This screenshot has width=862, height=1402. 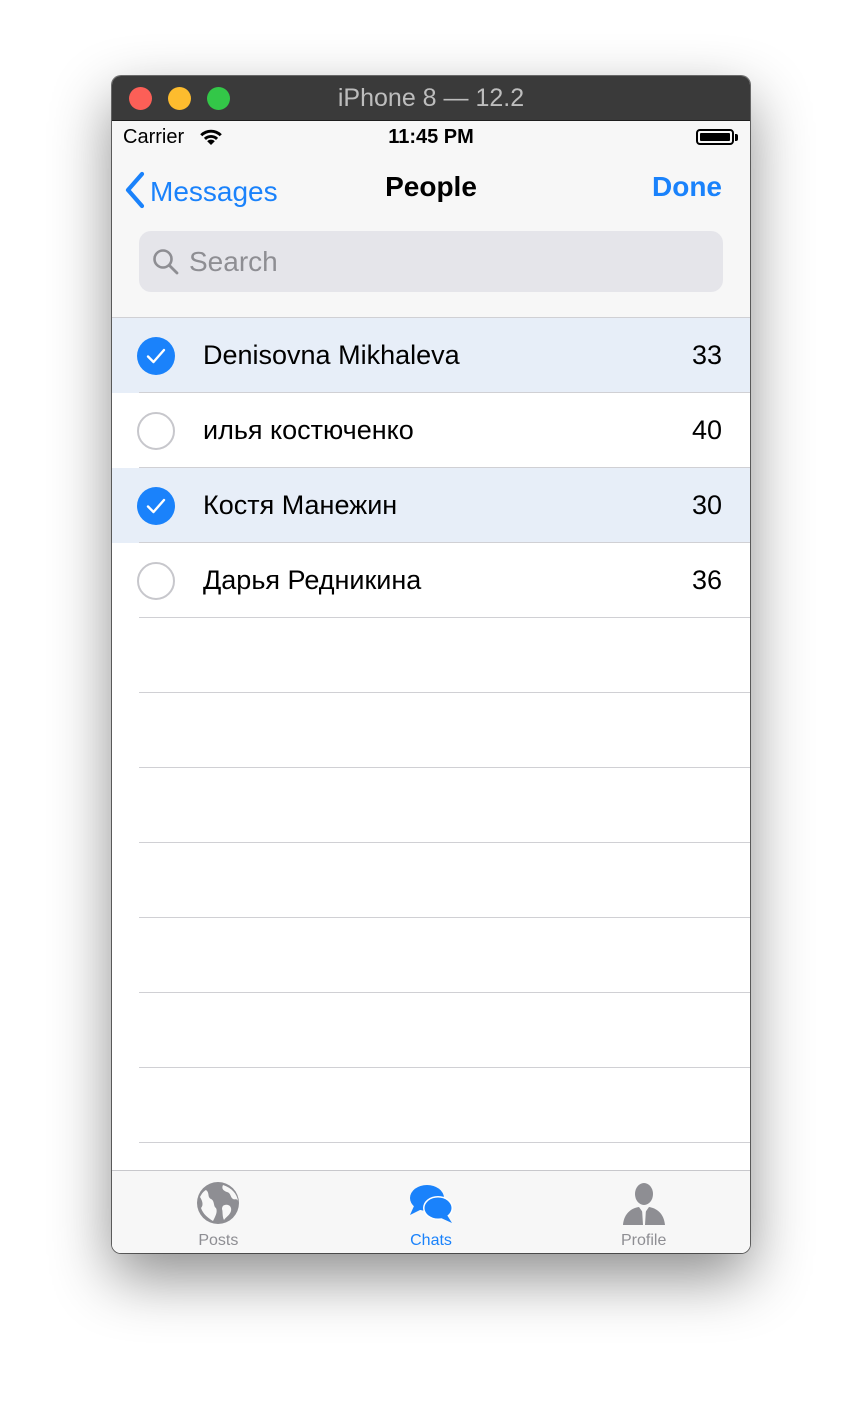 I want to click on tab-chats: Chats, so click(x=431, y=1212).